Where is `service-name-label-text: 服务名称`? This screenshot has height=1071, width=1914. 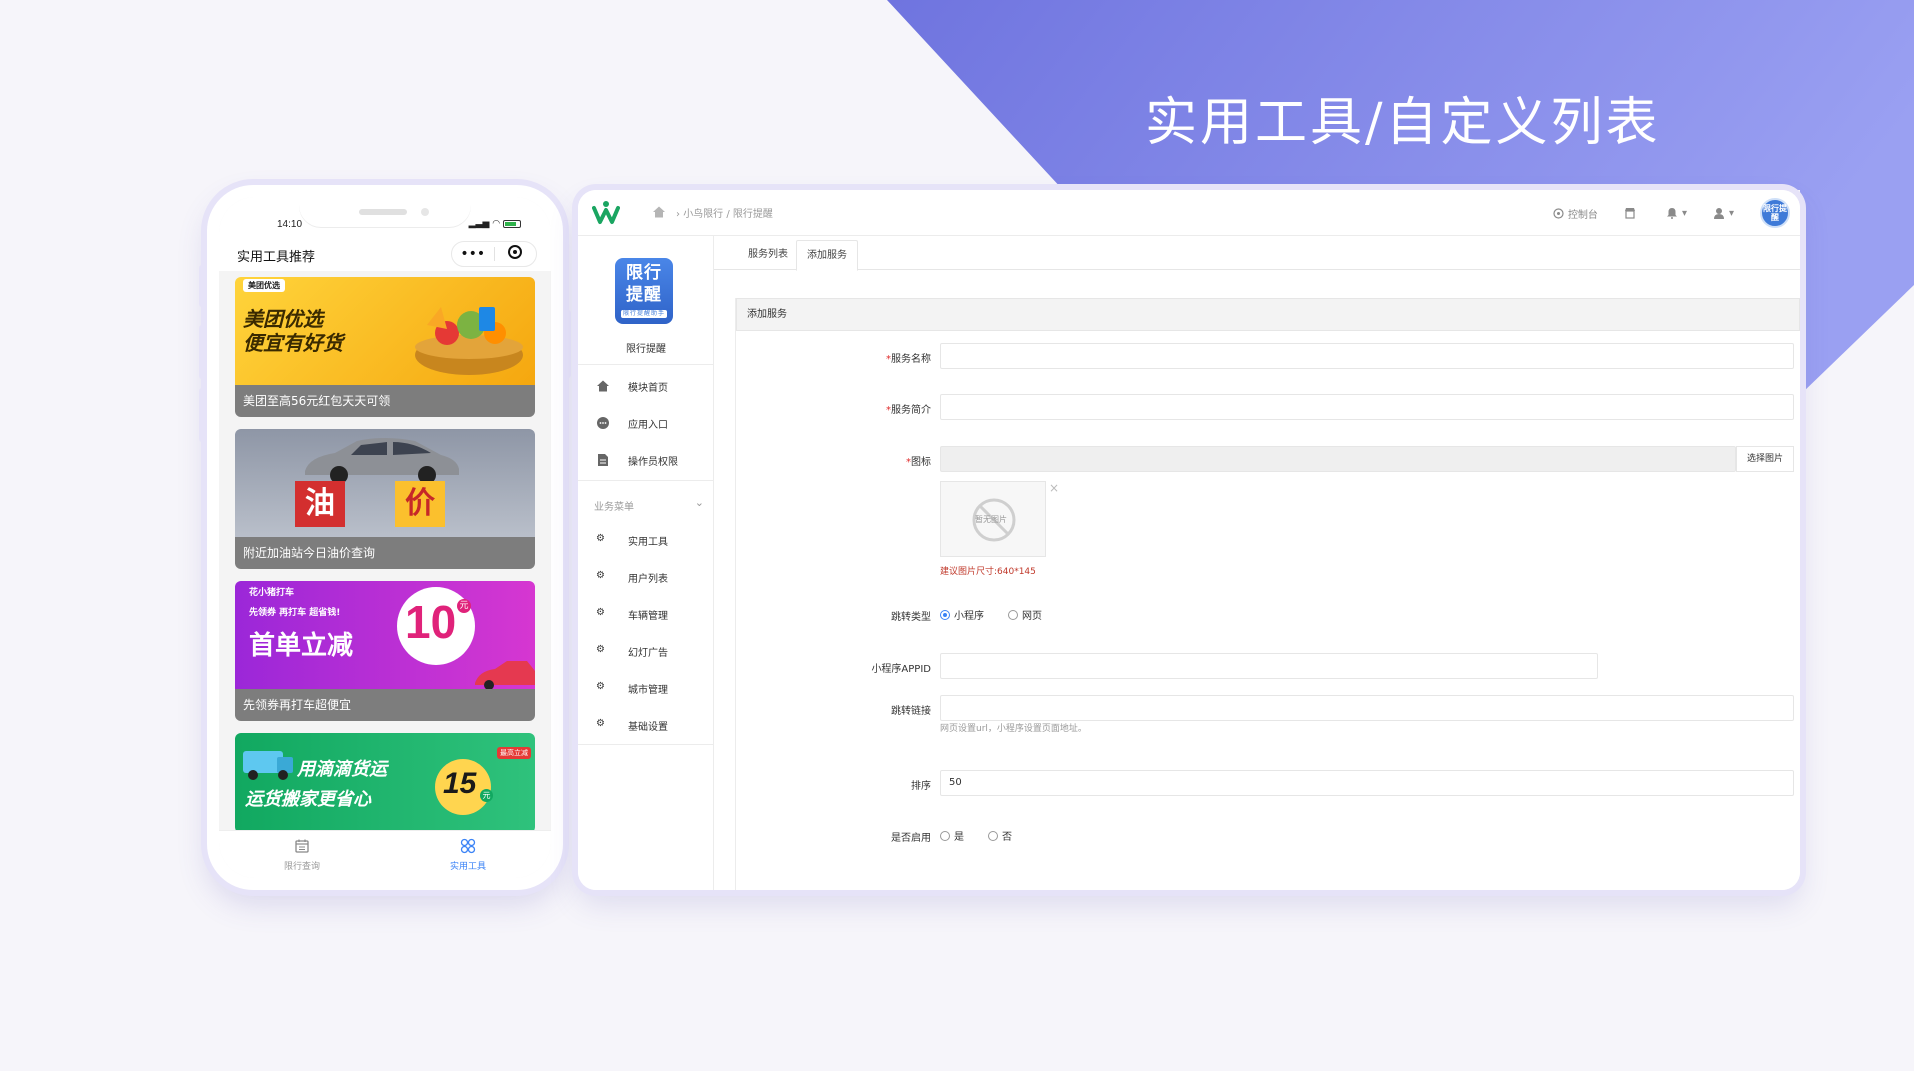 service-name-label-text: 服务名称 is located at coordinates (911, 359).